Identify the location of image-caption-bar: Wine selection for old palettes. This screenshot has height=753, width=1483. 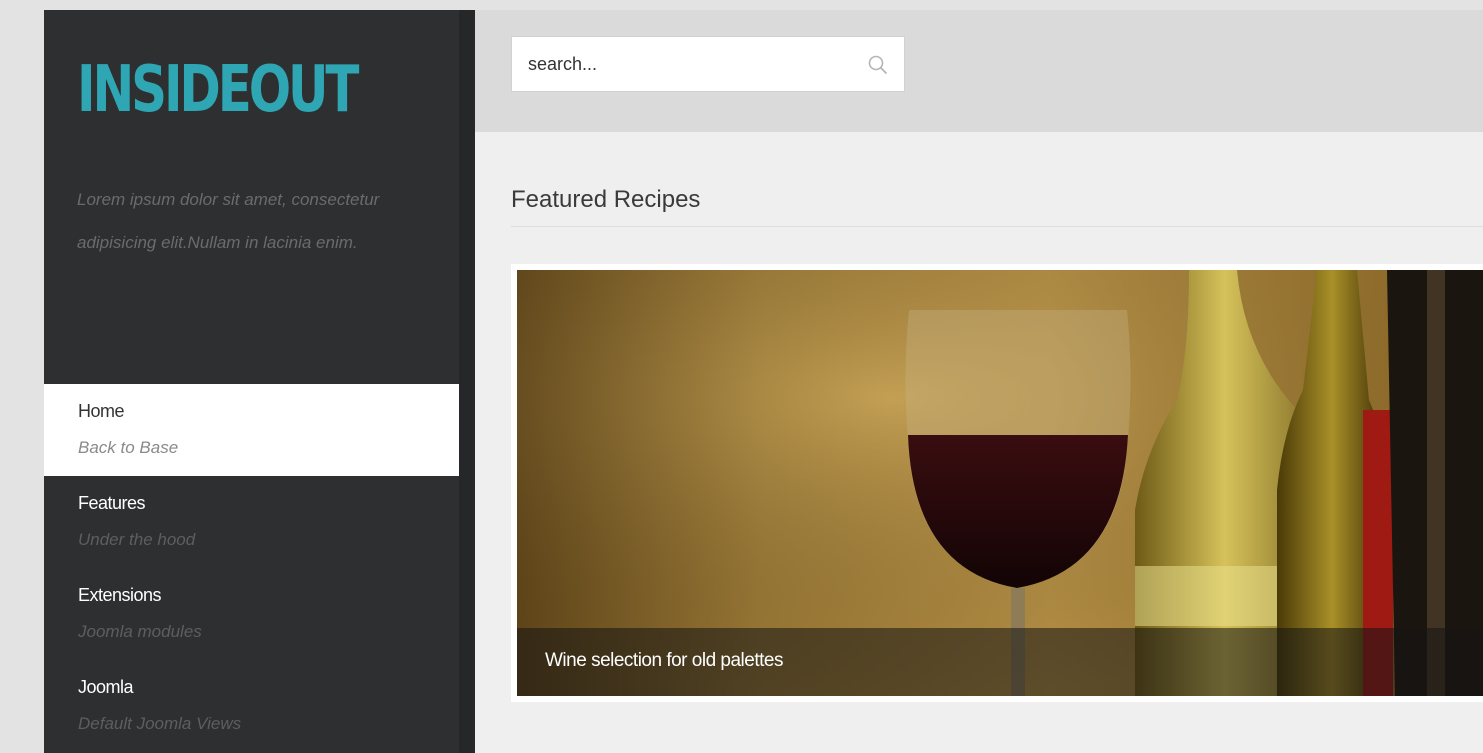
(1000, 662).